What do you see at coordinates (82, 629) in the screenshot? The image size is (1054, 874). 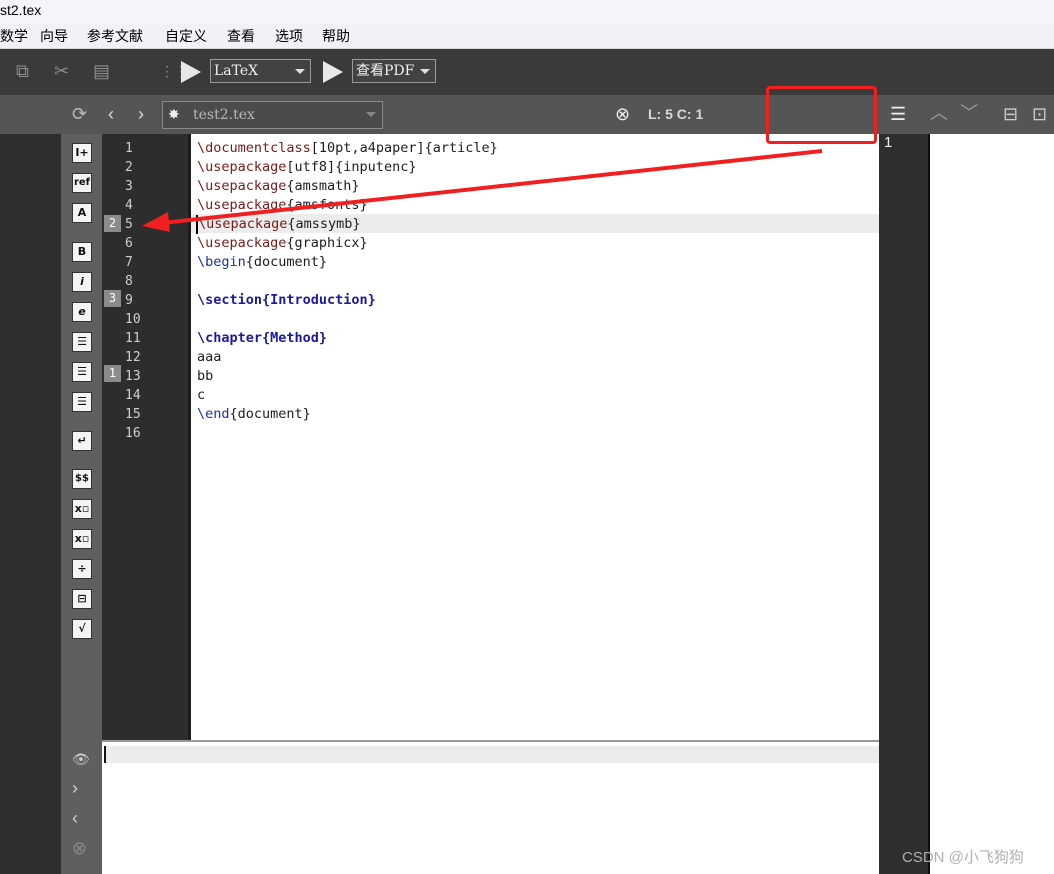 I see `sqrt-icon: √` at bounding box center [82, 629].